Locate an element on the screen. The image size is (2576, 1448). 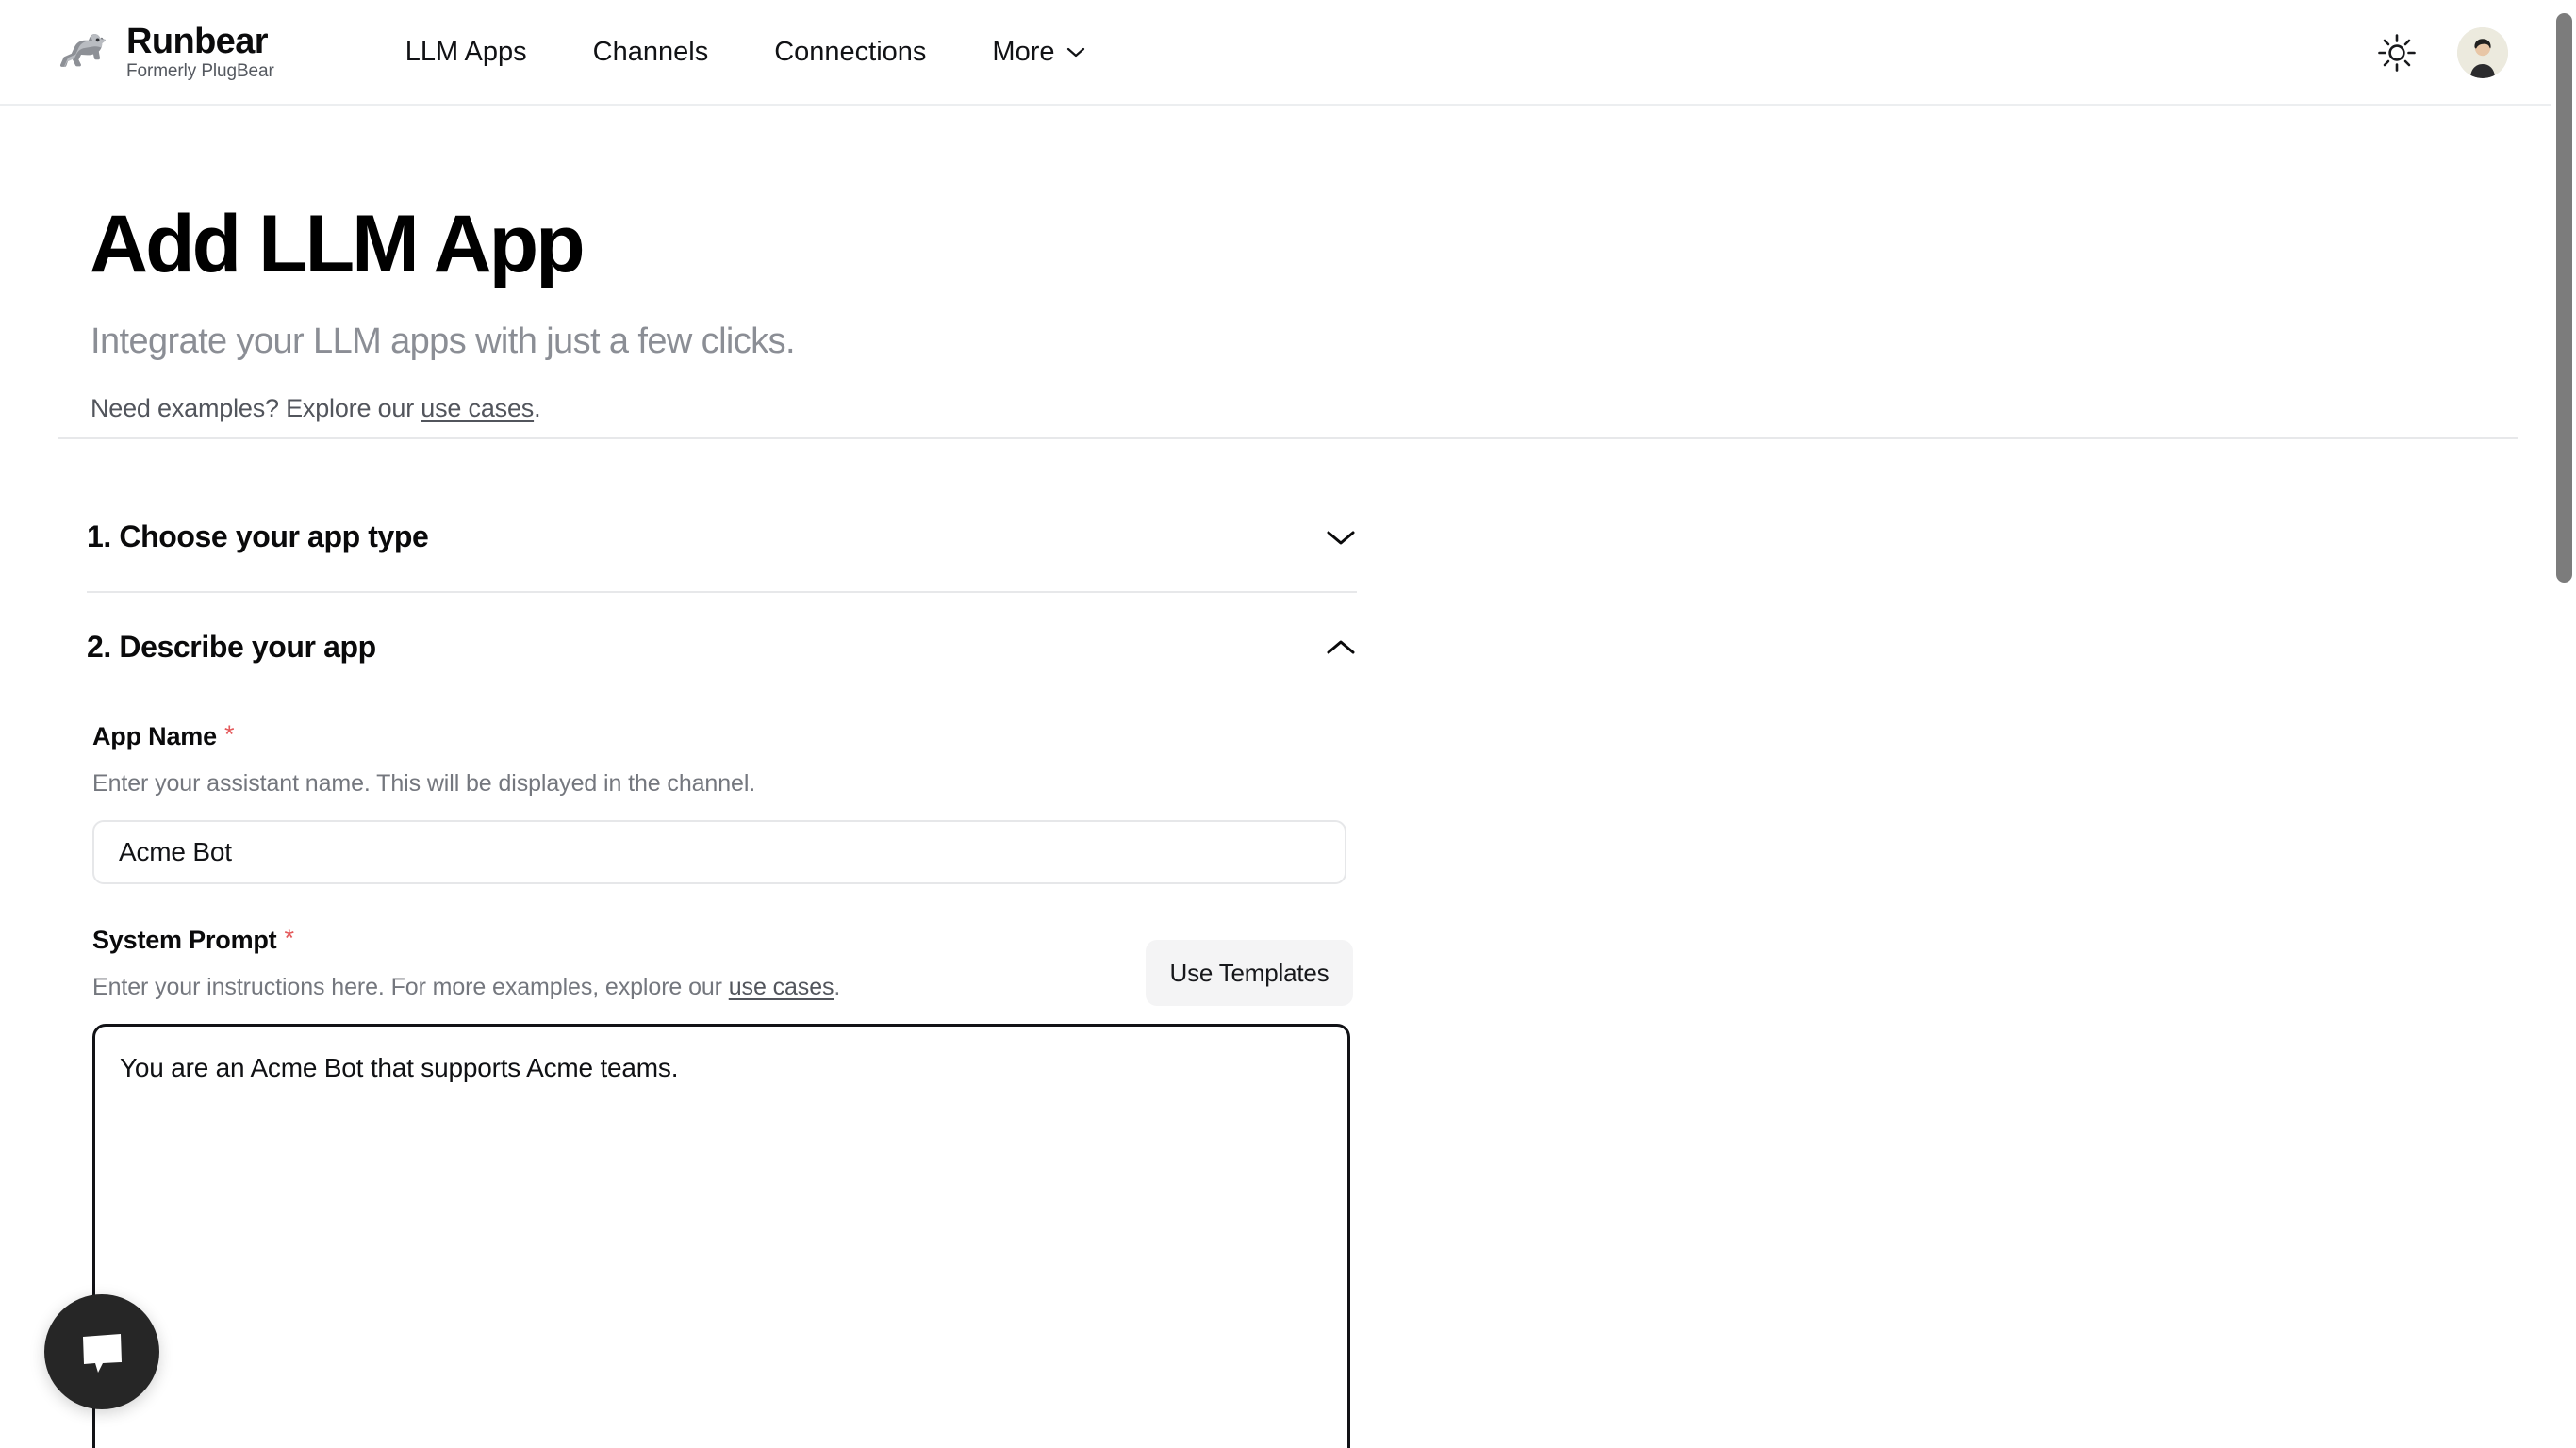
chat-widget-button is located at coordinates (101, 1351).